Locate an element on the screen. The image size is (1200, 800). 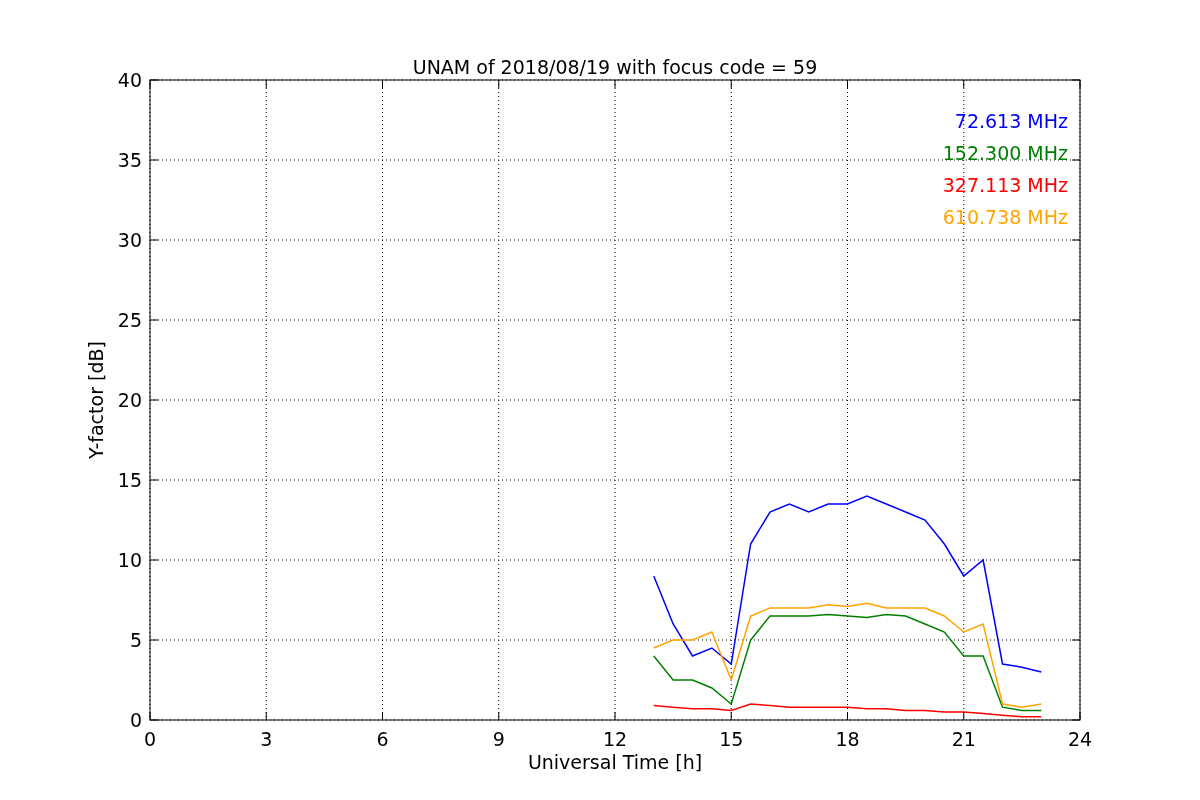
tick-label: 30 is located at coordinates (129, 240).